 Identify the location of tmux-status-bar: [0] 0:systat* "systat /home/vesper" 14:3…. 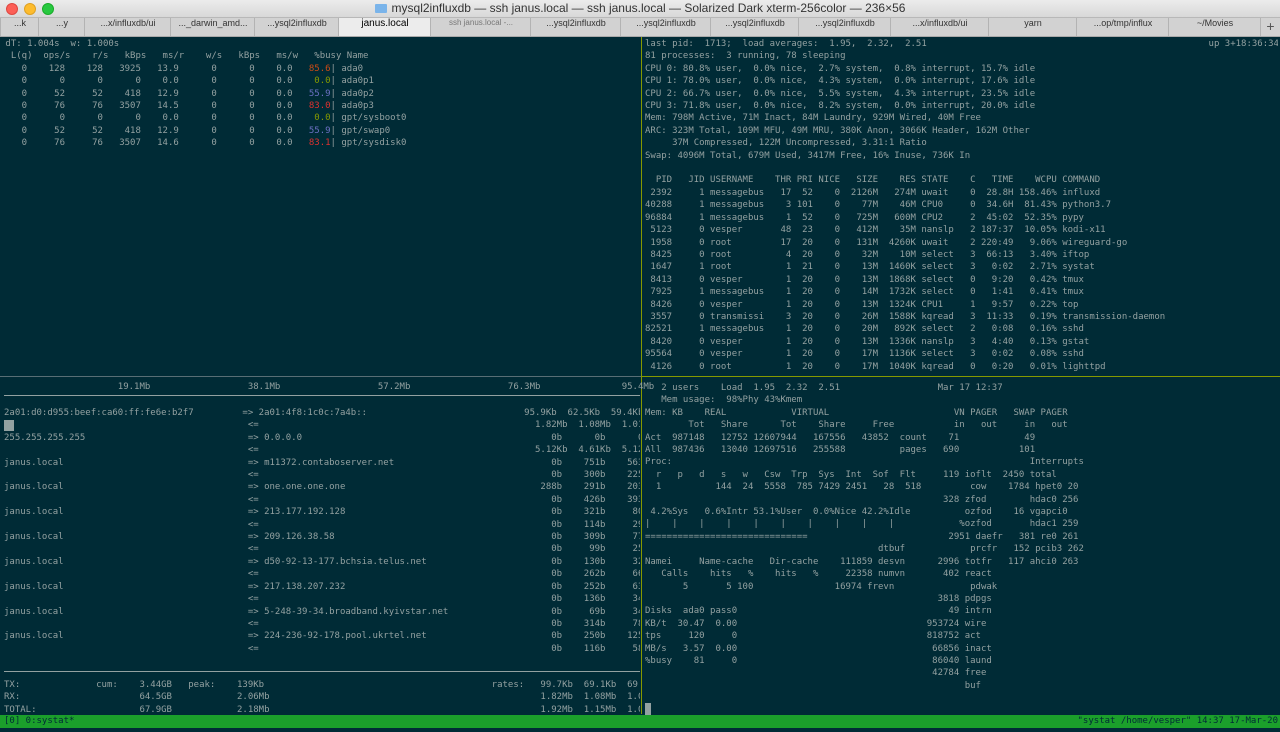
(640, 721).